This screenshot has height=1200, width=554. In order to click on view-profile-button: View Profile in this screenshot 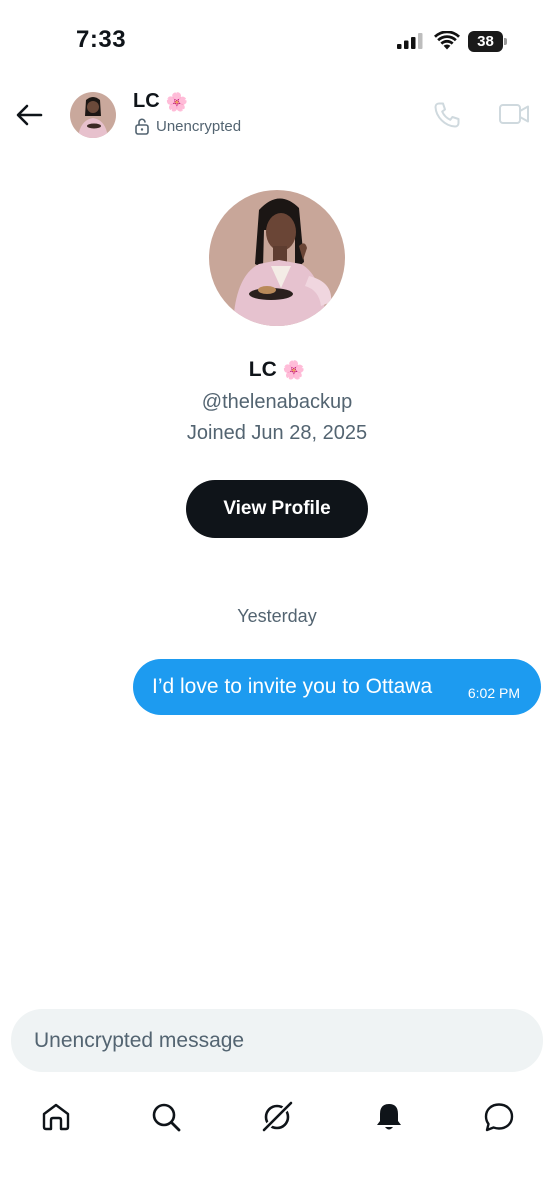, I will do `click(277, 509)`.